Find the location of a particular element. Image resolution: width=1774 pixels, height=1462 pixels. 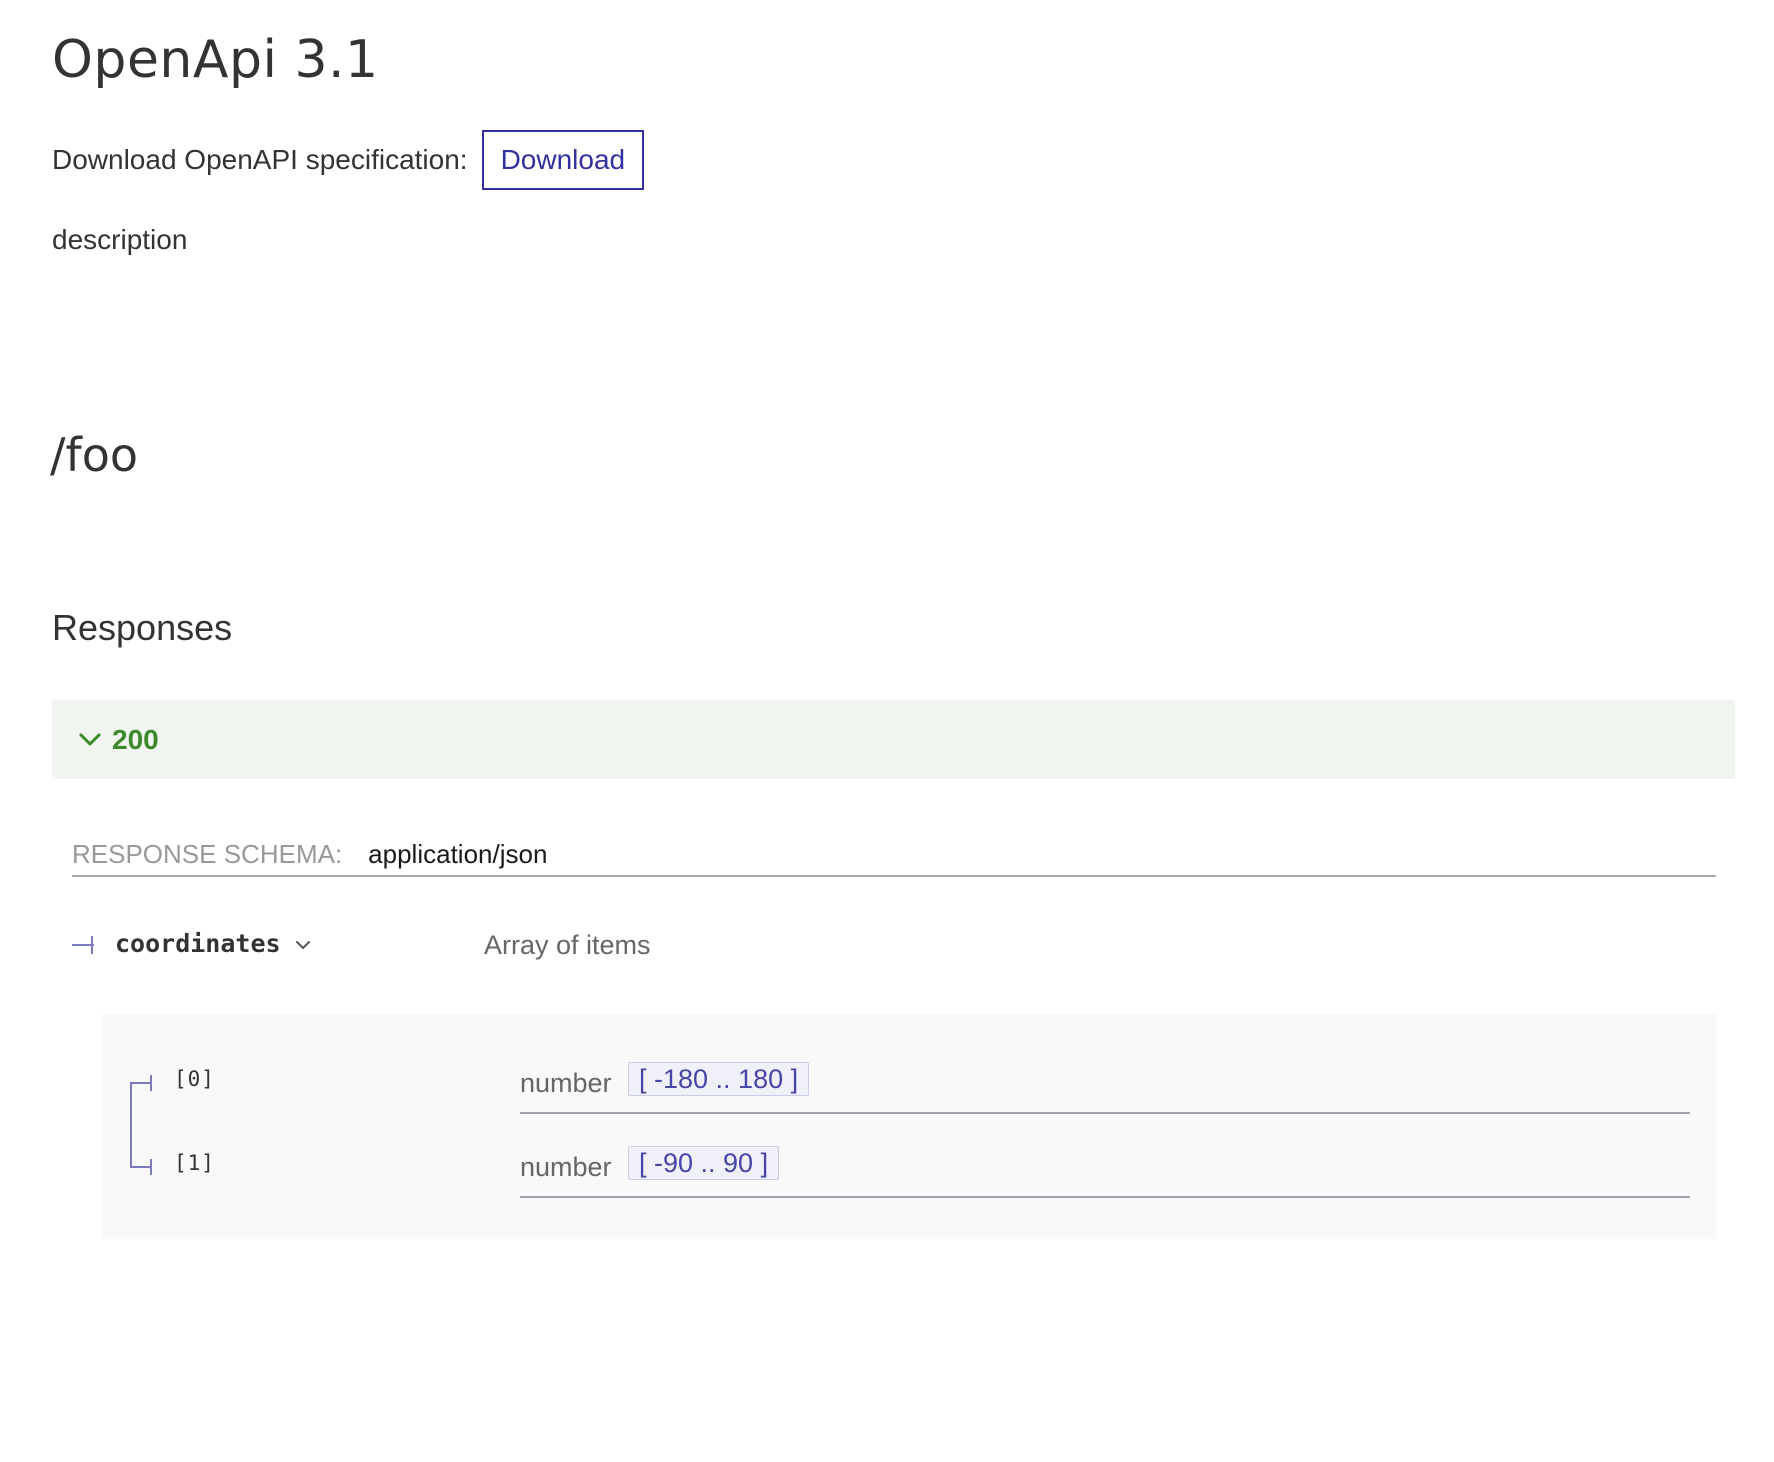

download-row: Download OpenAPI specification: Download is located at coordinates (348, 160).